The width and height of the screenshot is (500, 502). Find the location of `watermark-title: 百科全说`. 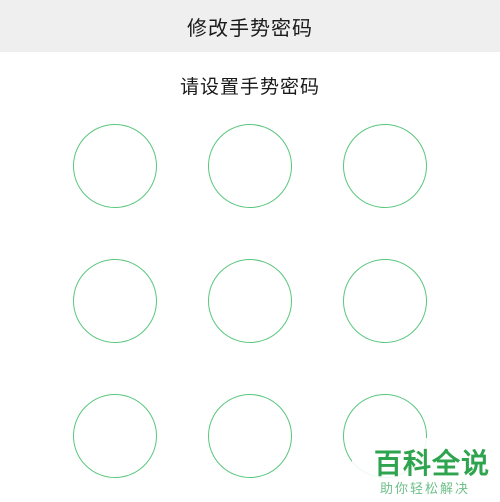

watermark-title: 百科全说 is located at coordinates (432, 463).